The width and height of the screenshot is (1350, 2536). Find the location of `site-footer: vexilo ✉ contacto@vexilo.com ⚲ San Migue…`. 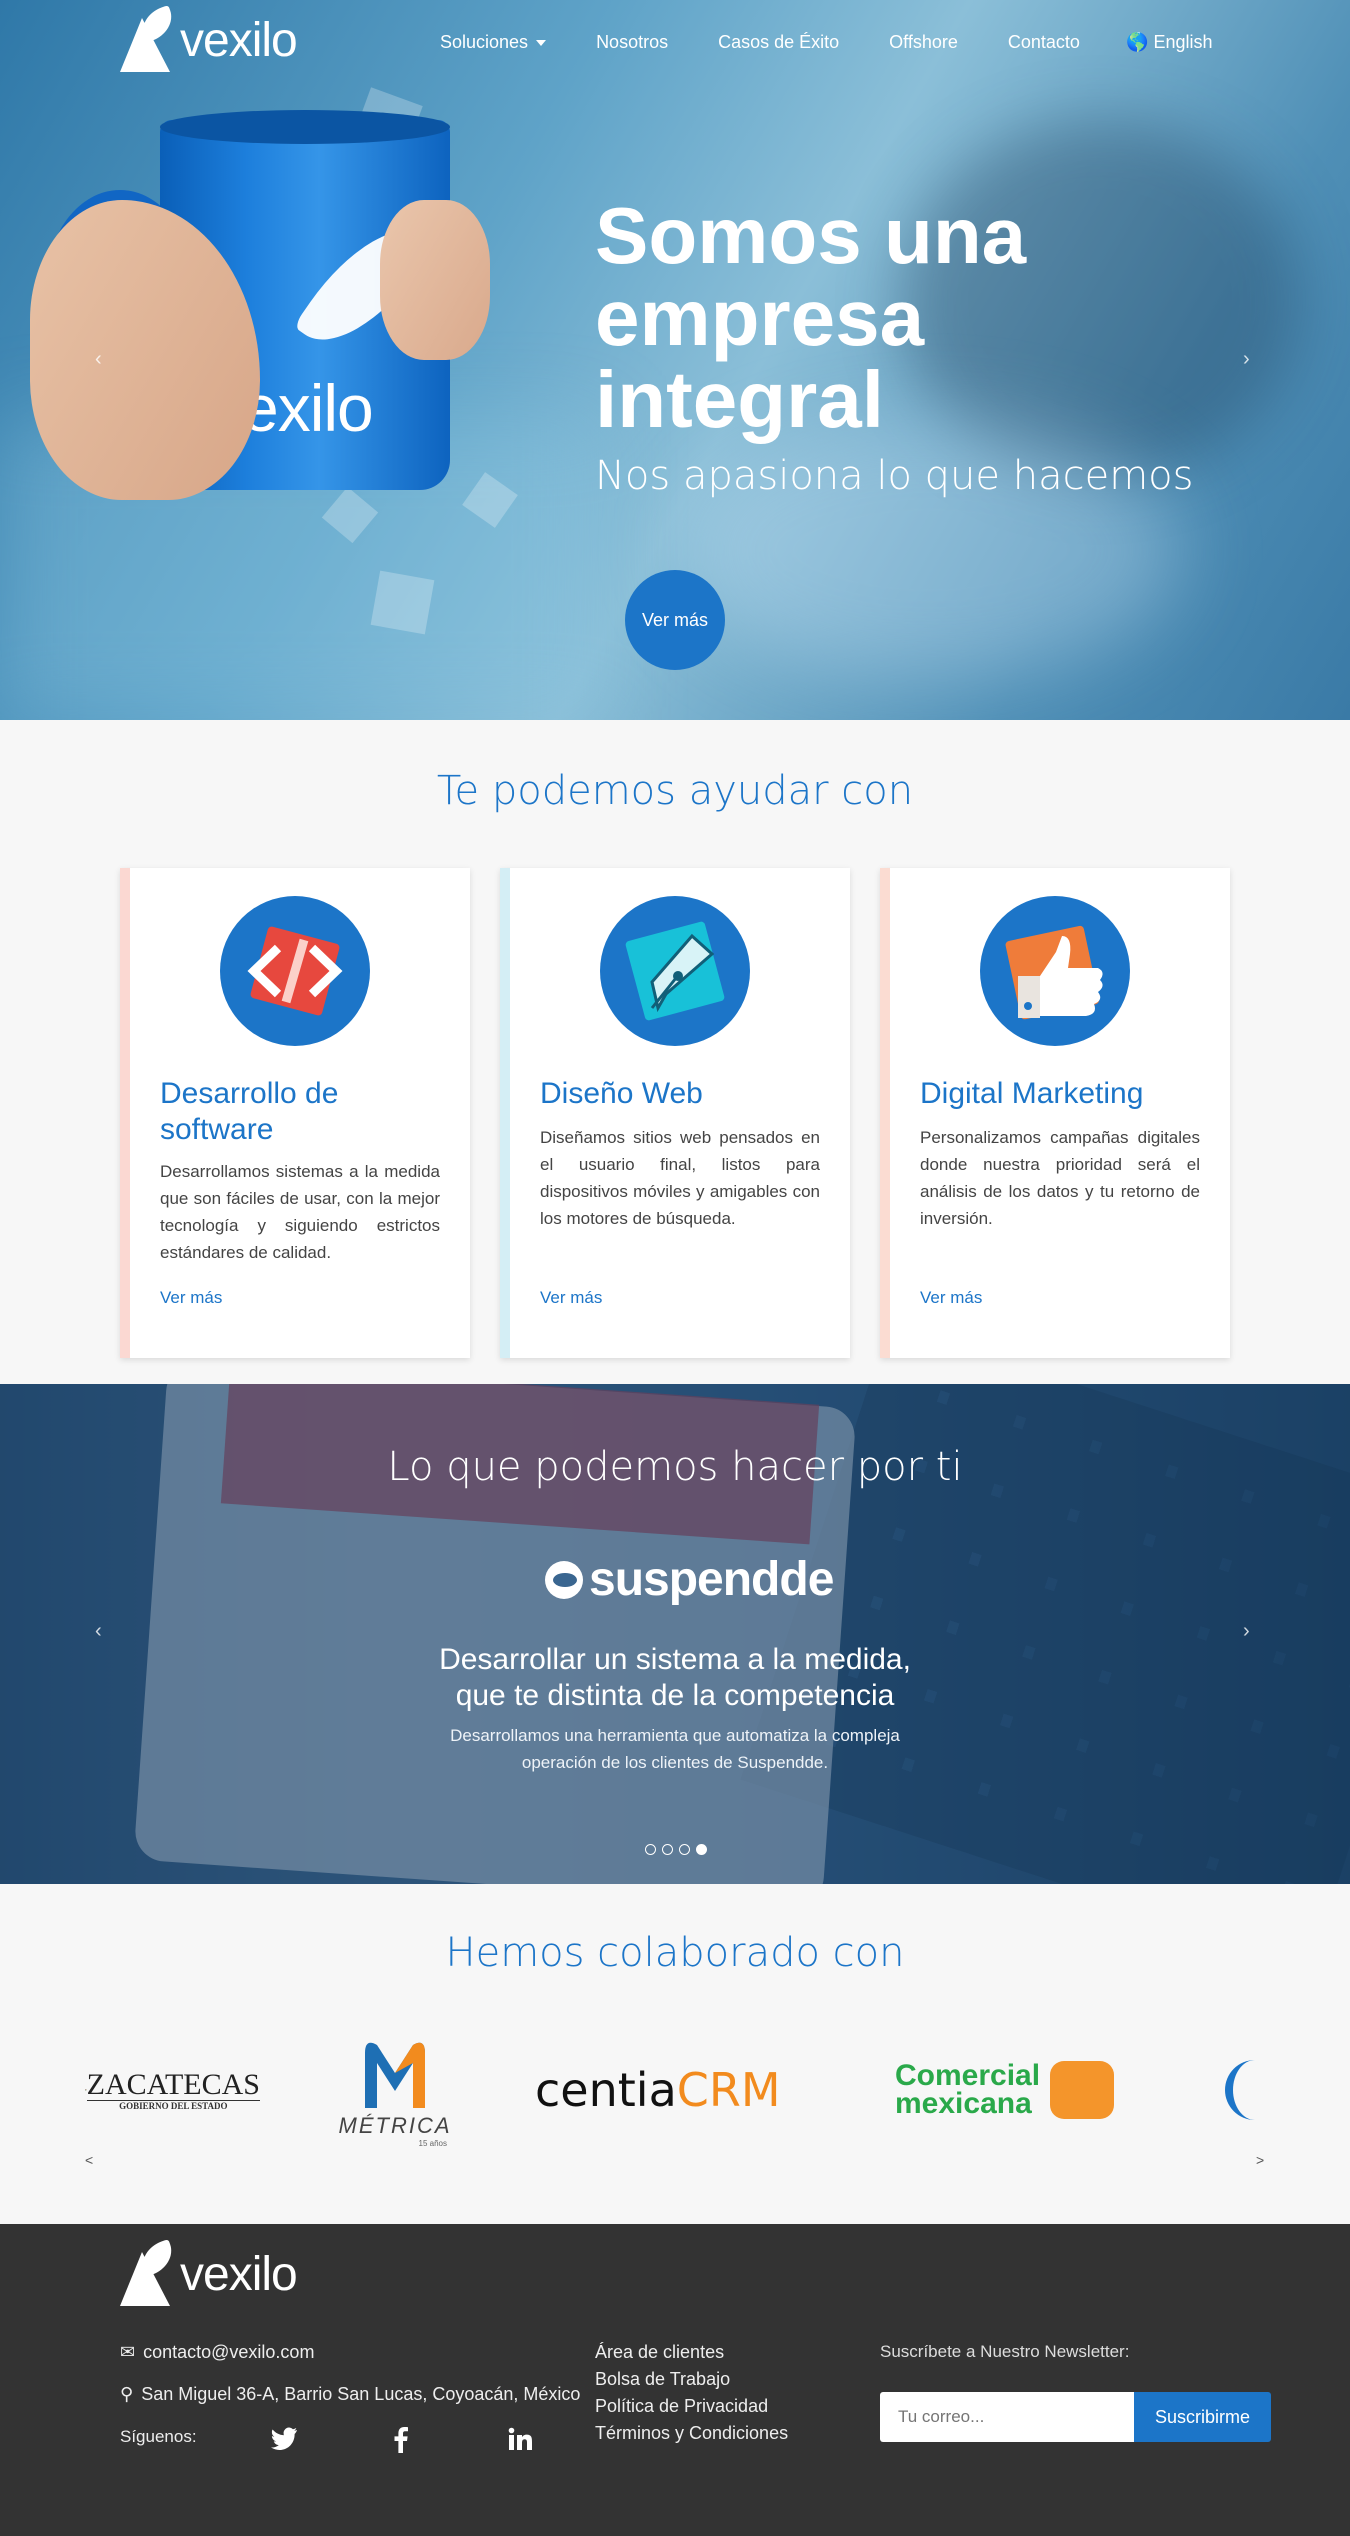

site-footer: vexilo ✉ contacto@vexilo.com ⚲ San Migue… is located at coordinates (675, 2380).